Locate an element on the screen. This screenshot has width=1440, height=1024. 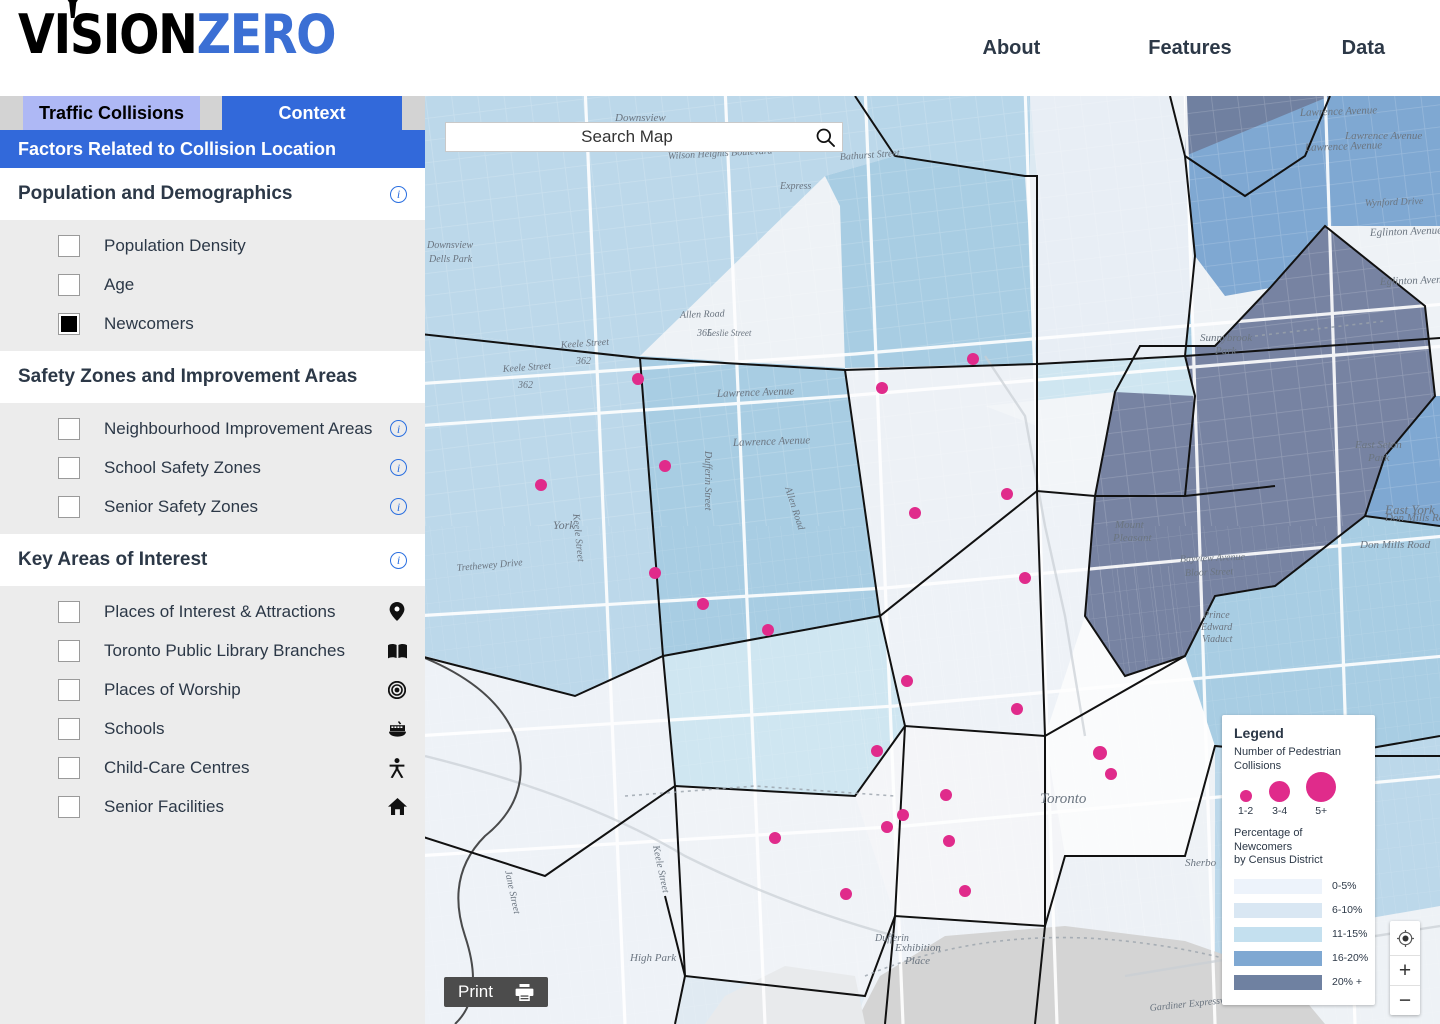
panel-title: Factors Related to Collision Location is located at coordinates (212, 149).